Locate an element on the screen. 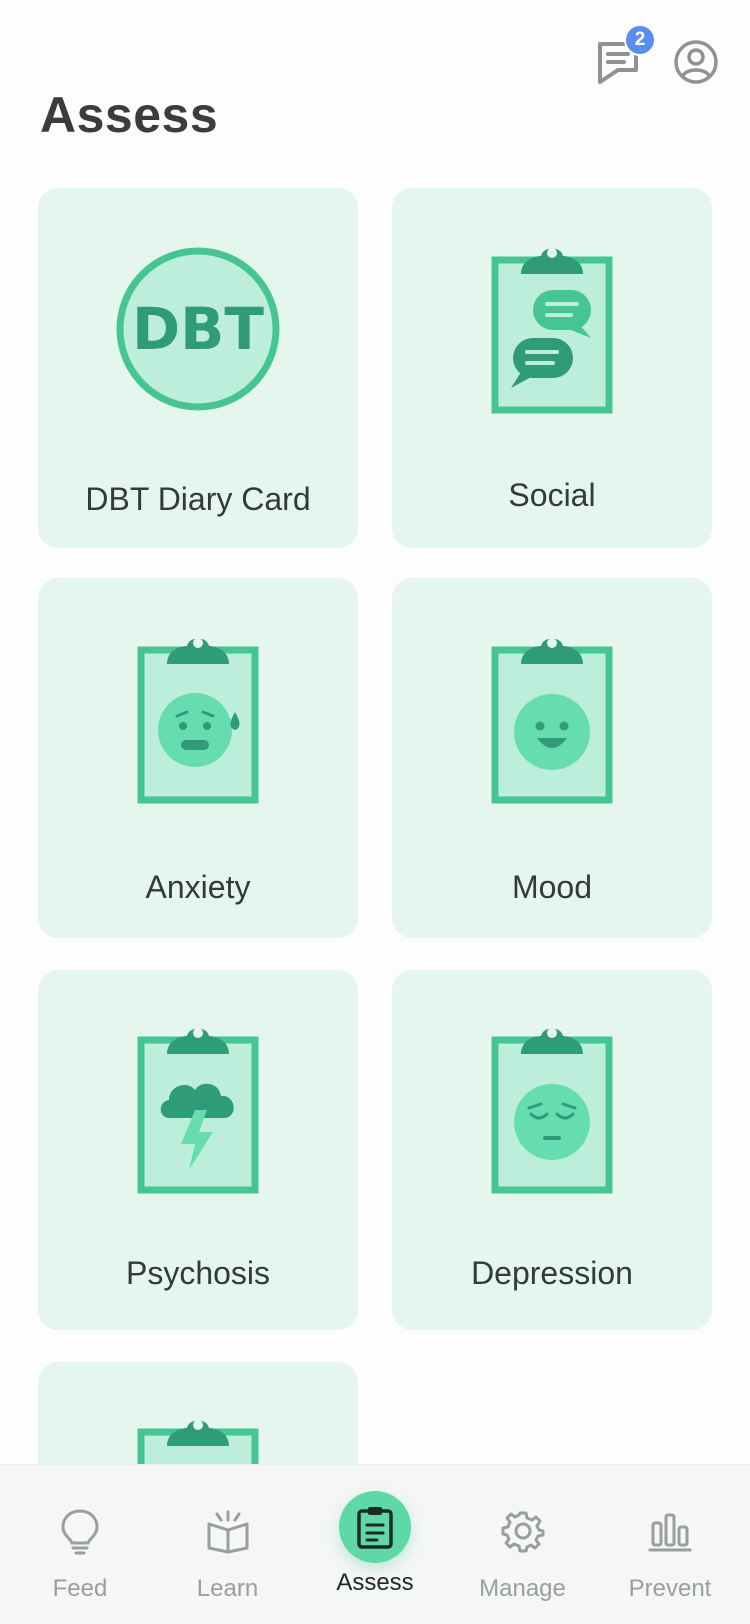 The height and width of the screenshot is (1624, 750). bar-chart-icon is located at coordinates (670, 1531).